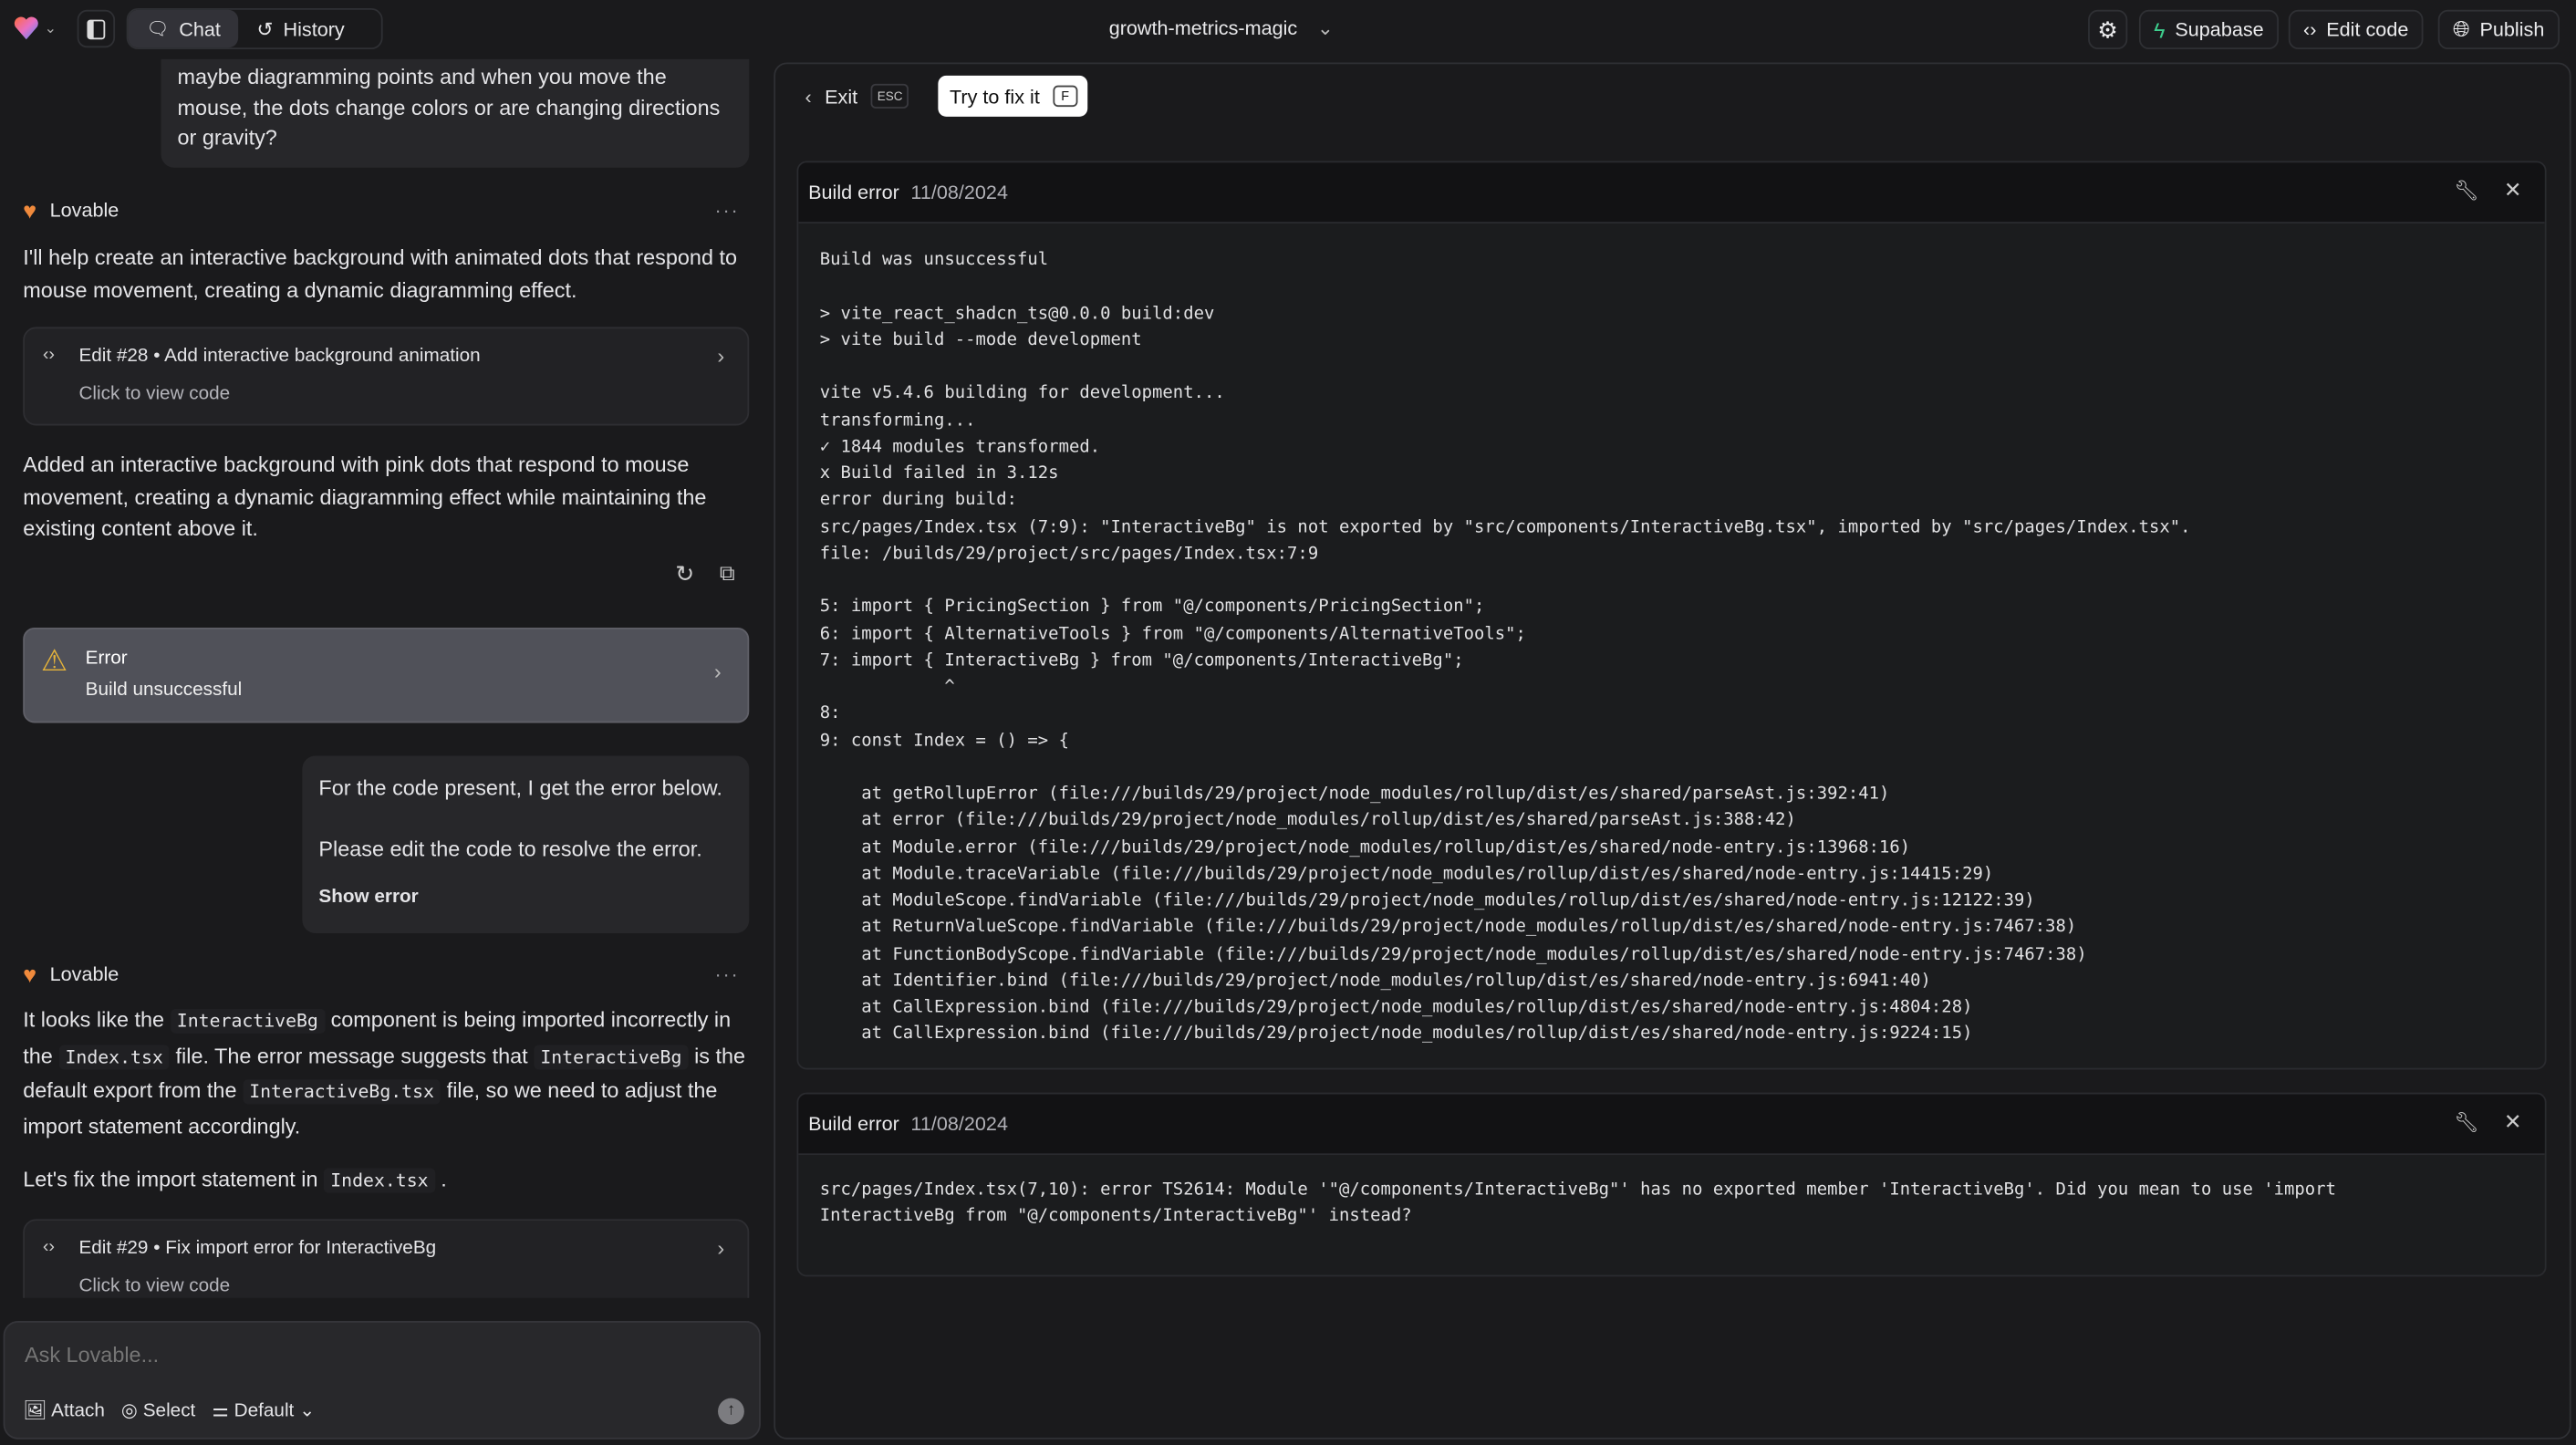 Image resolution: width=2576 pixels, height=1445 pixels. Describe the element at coordinates (2356, 29) in the screenshot. I see `edit-code-button: ‹› Edit code` at that location.